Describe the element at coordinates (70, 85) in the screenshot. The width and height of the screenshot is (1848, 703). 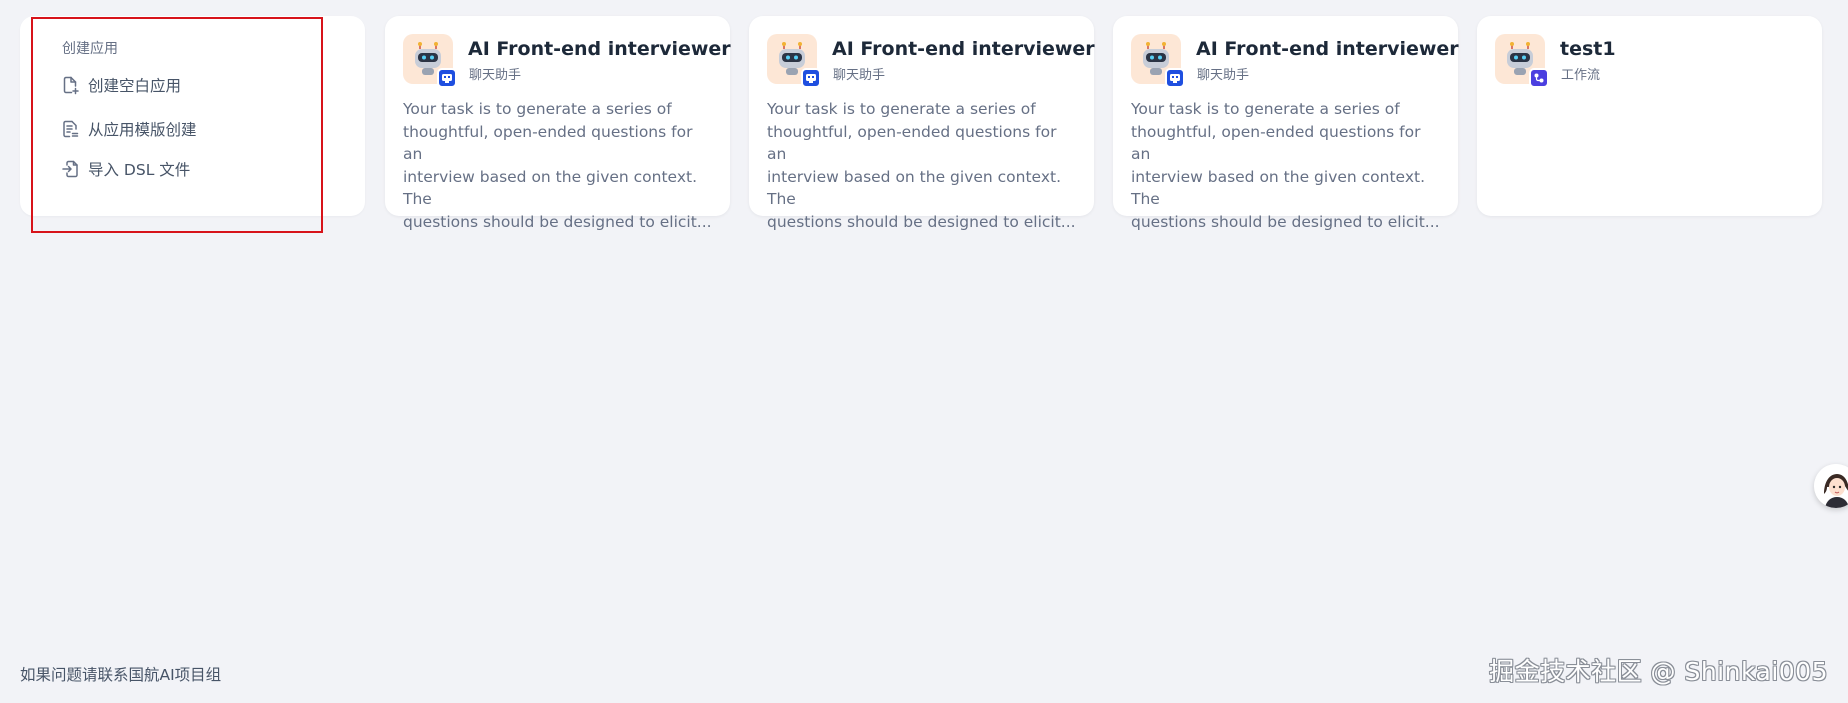
I see `file-plus-icon` at that location.